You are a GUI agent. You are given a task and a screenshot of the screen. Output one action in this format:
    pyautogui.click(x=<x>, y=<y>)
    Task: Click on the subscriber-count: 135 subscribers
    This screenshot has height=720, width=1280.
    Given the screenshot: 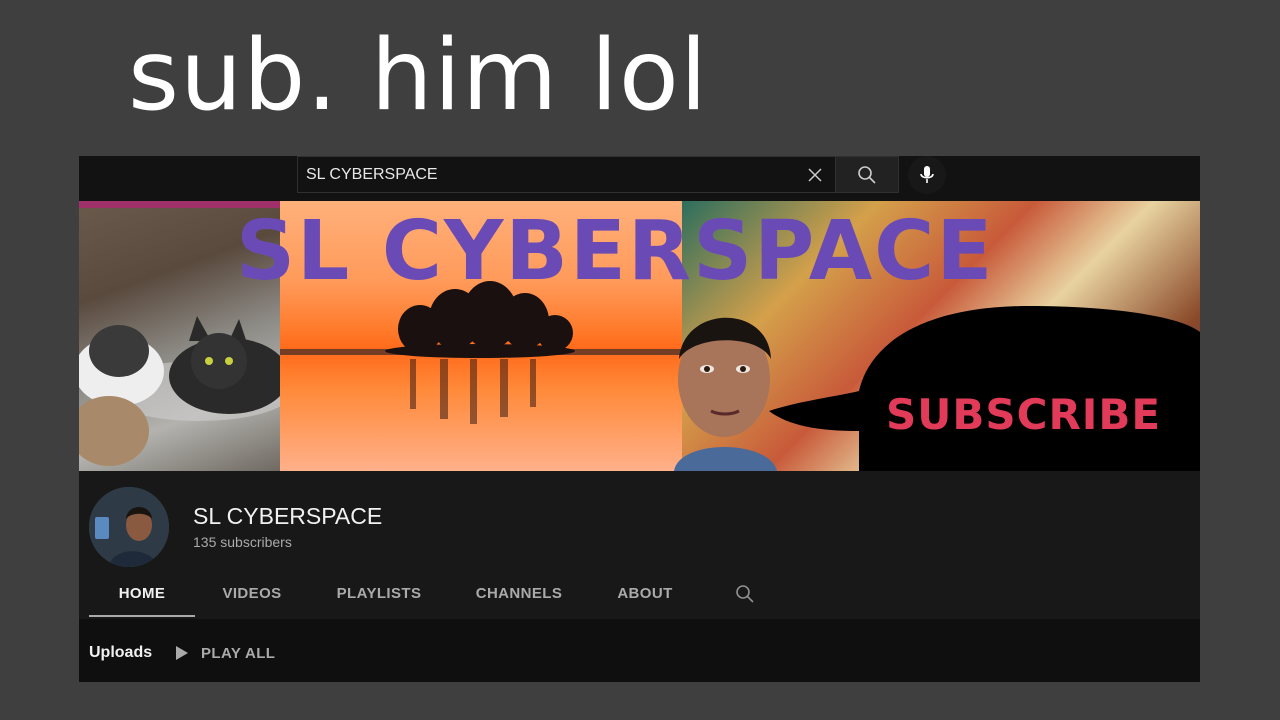 What is the action you would take?
    pyautogui.click(x=242, y=542)
    